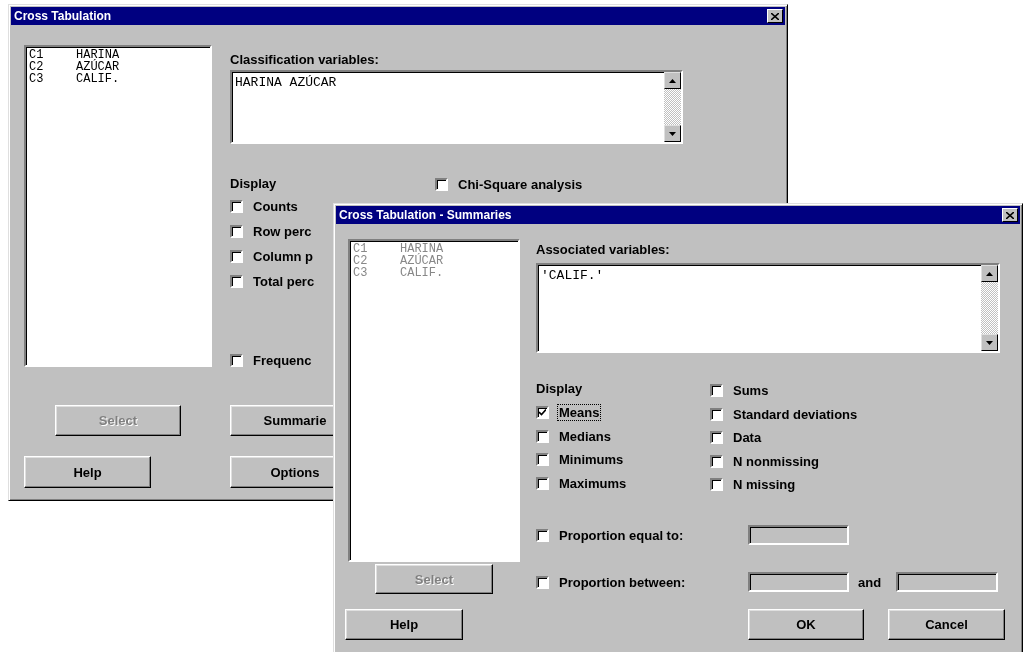 Image resolution: width=1023 pixels, height=652 pixels. I want to click on checkbox-label: N nonmissing, so click(776, 461).